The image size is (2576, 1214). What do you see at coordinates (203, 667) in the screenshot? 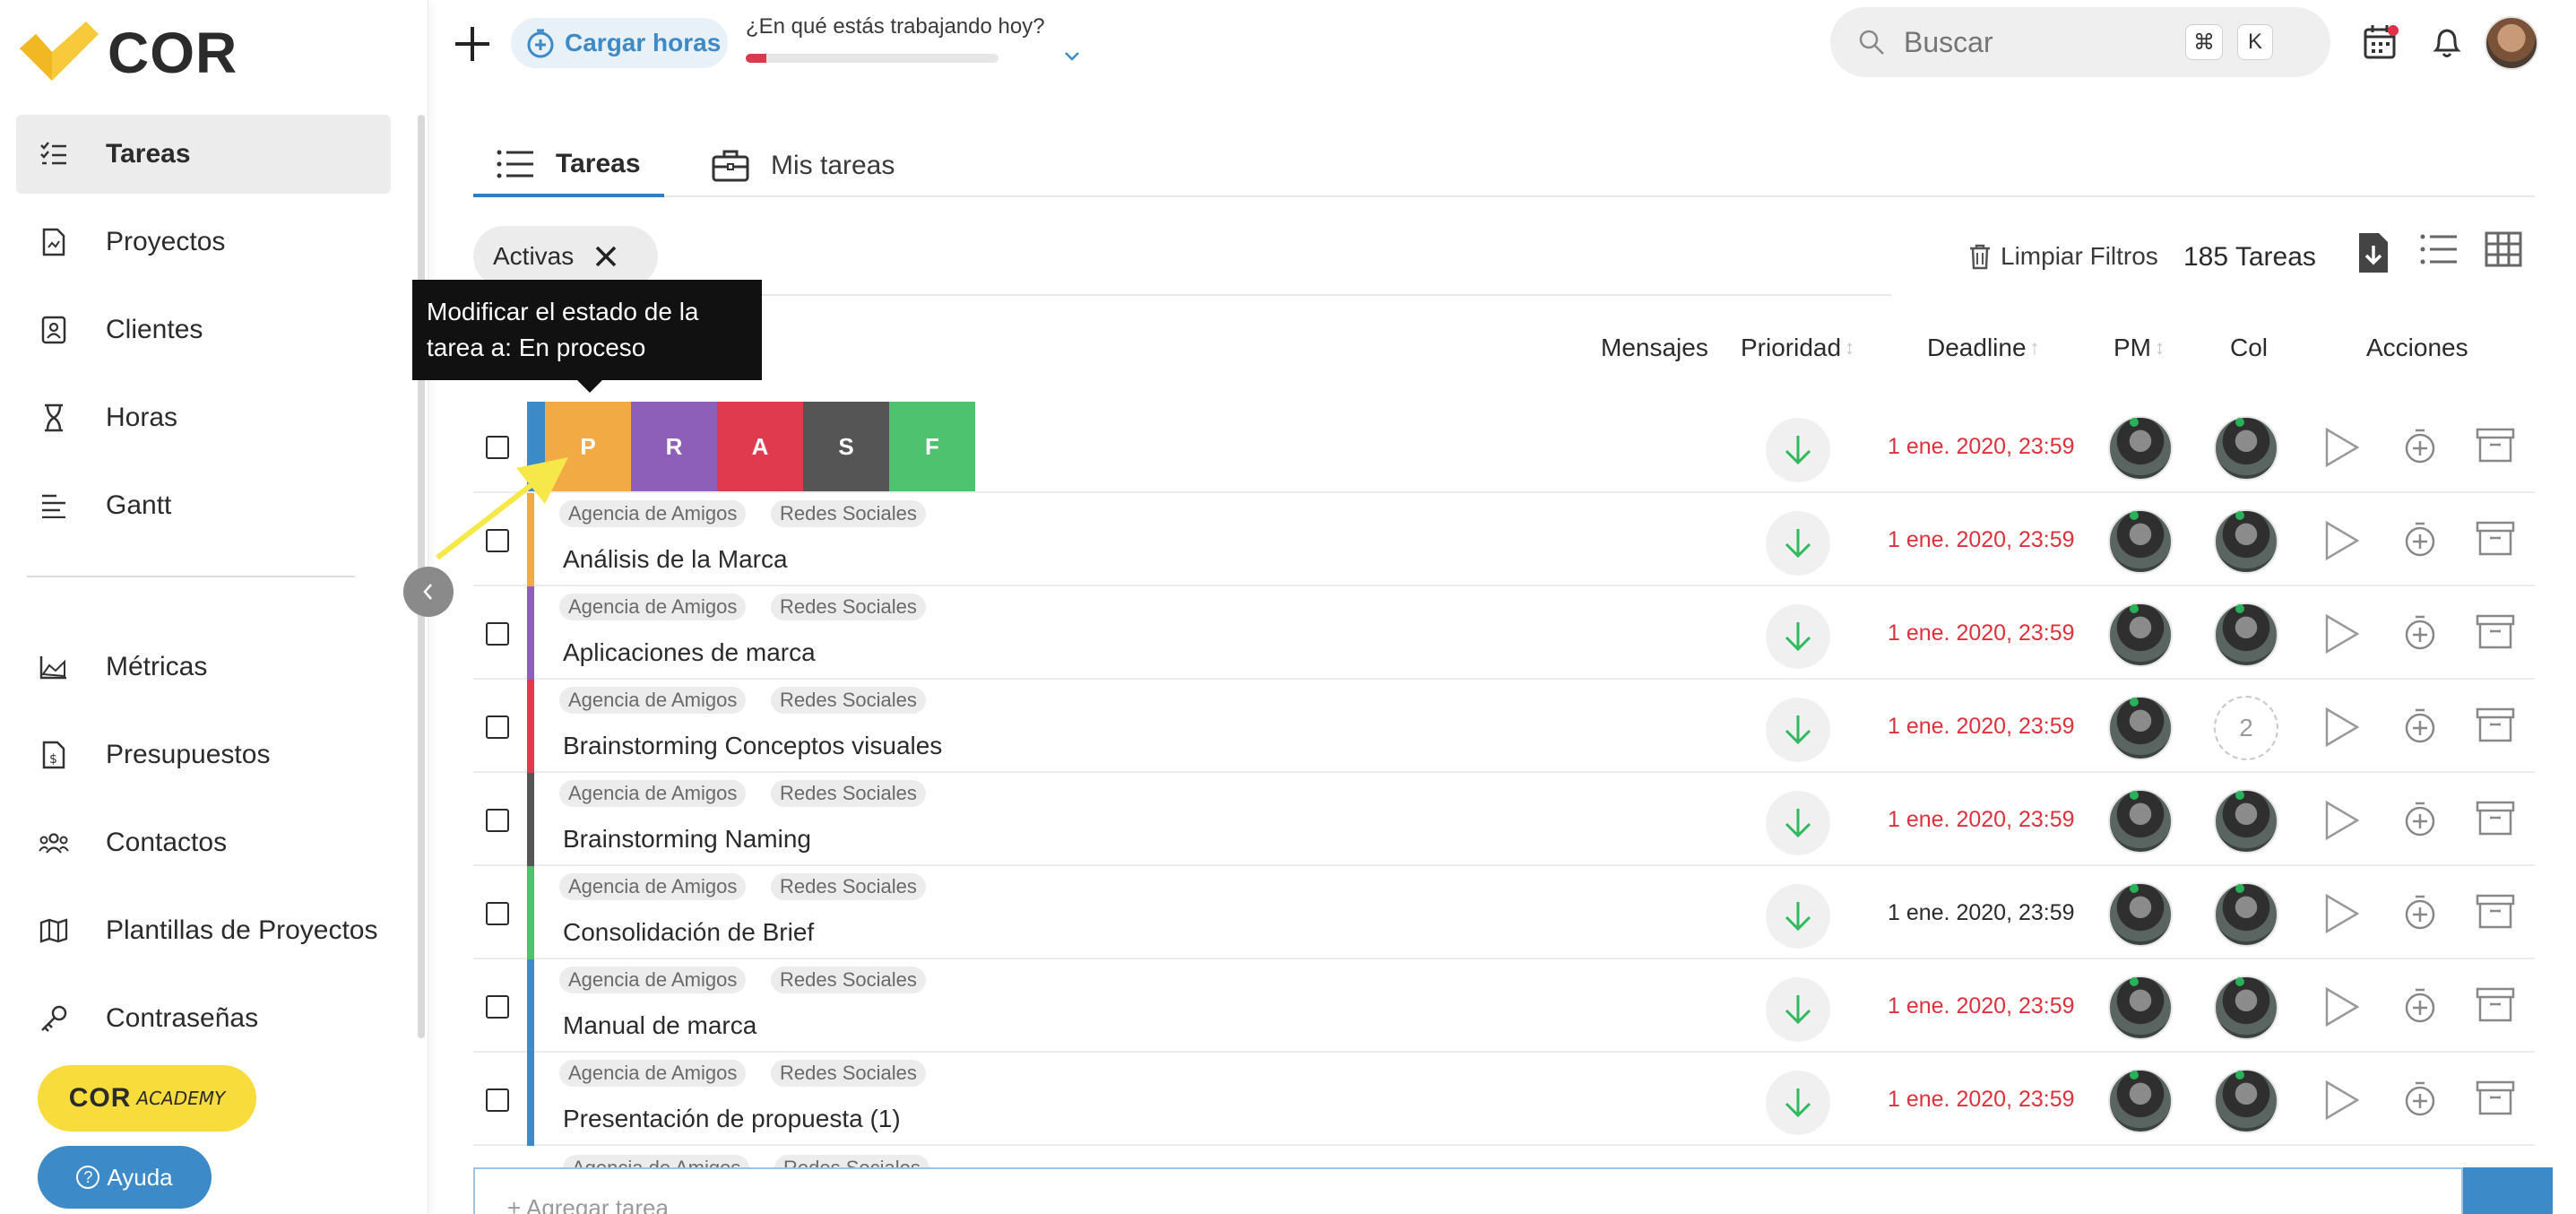
I see `sidebar-item-metricas: Métricas` at bounding box center [203, 667].